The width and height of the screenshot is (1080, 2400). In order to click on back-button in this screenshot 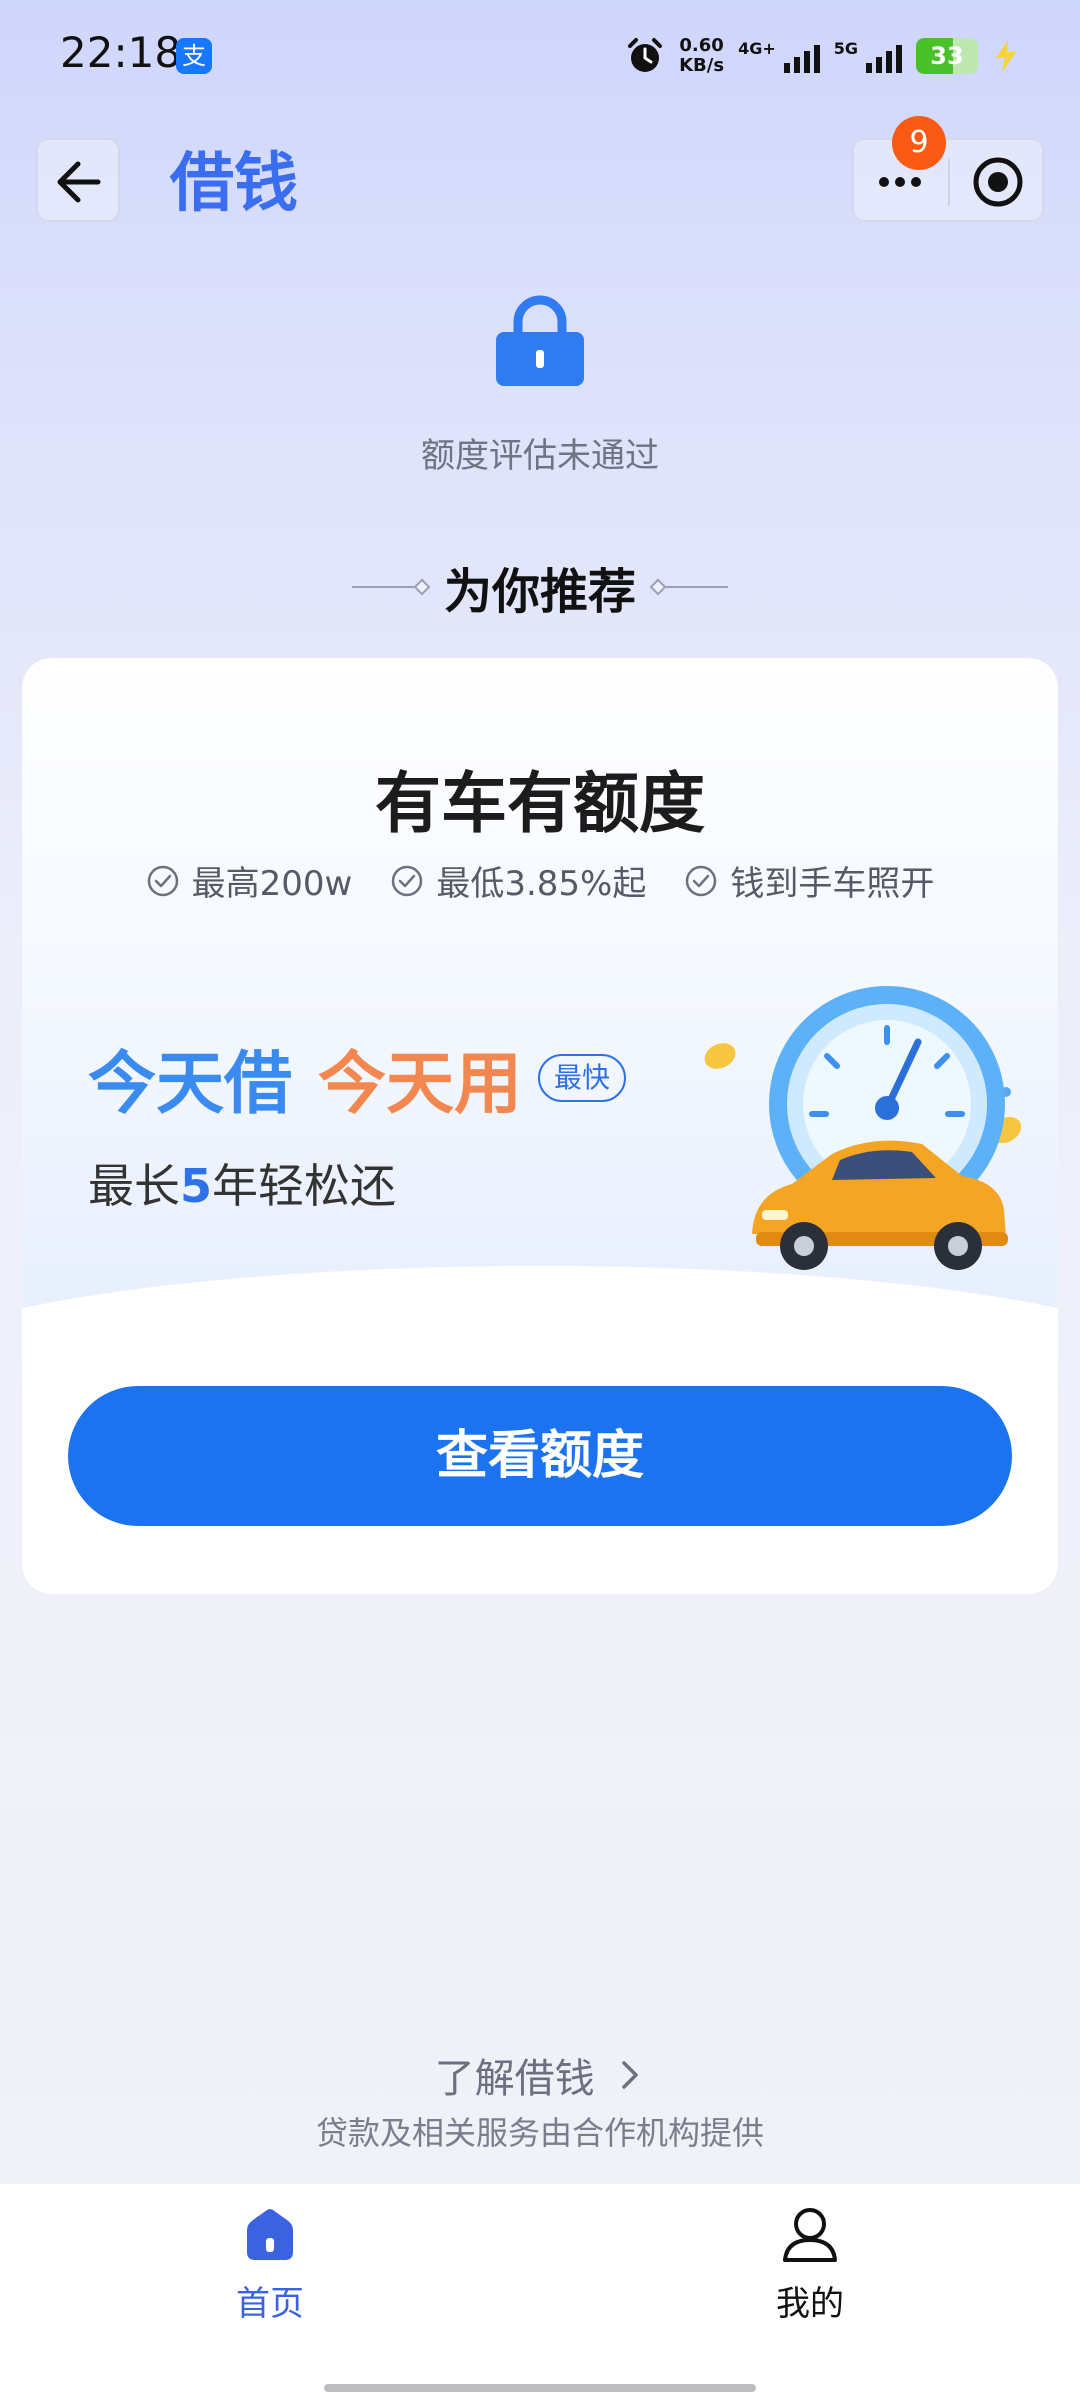, I will do `click(78, 180)`.